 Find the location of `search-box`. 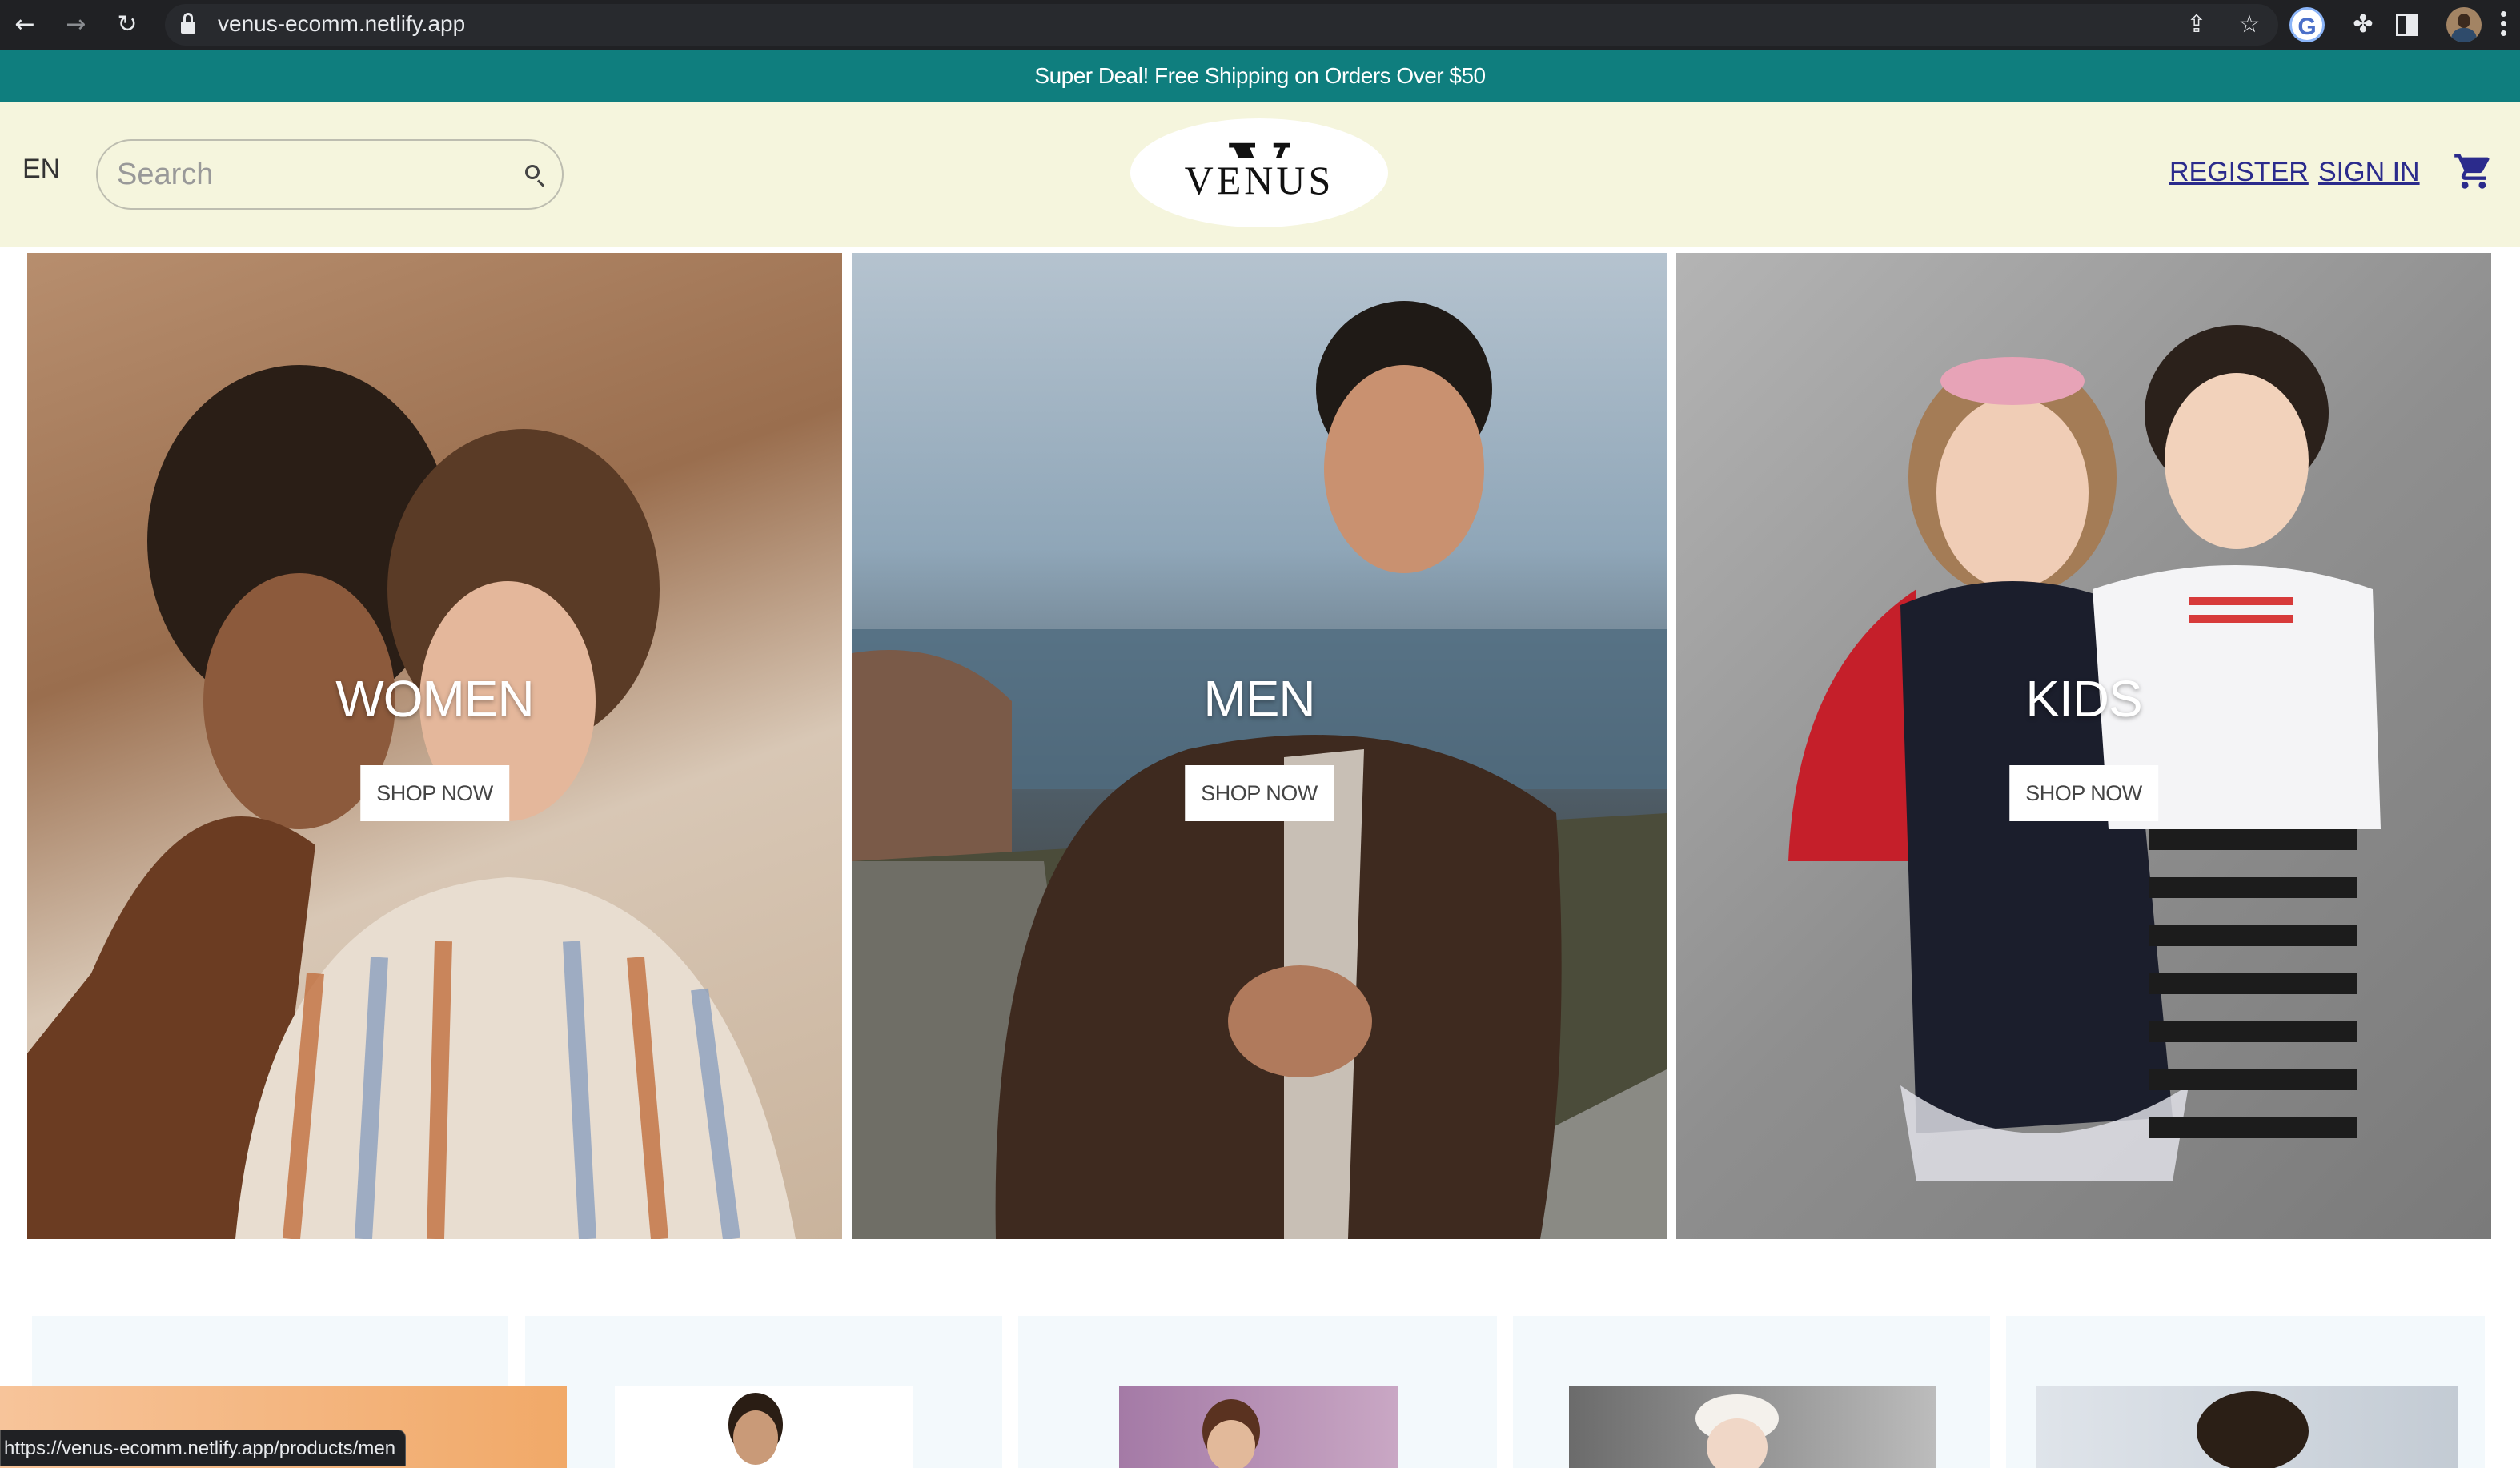

search-box is located at coordinates (330, 175).